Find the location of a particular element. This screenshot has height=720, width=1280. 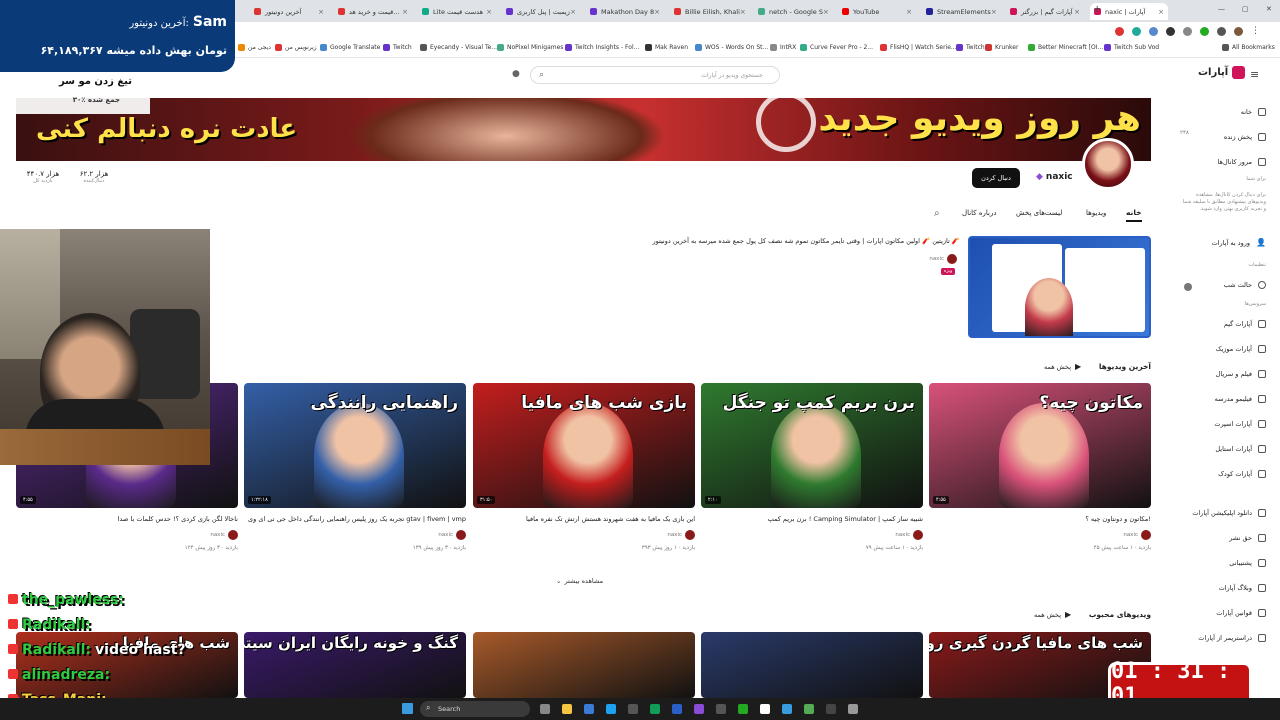

bookmark-item: All Bookmarks is located at coordinates (1248, 47).